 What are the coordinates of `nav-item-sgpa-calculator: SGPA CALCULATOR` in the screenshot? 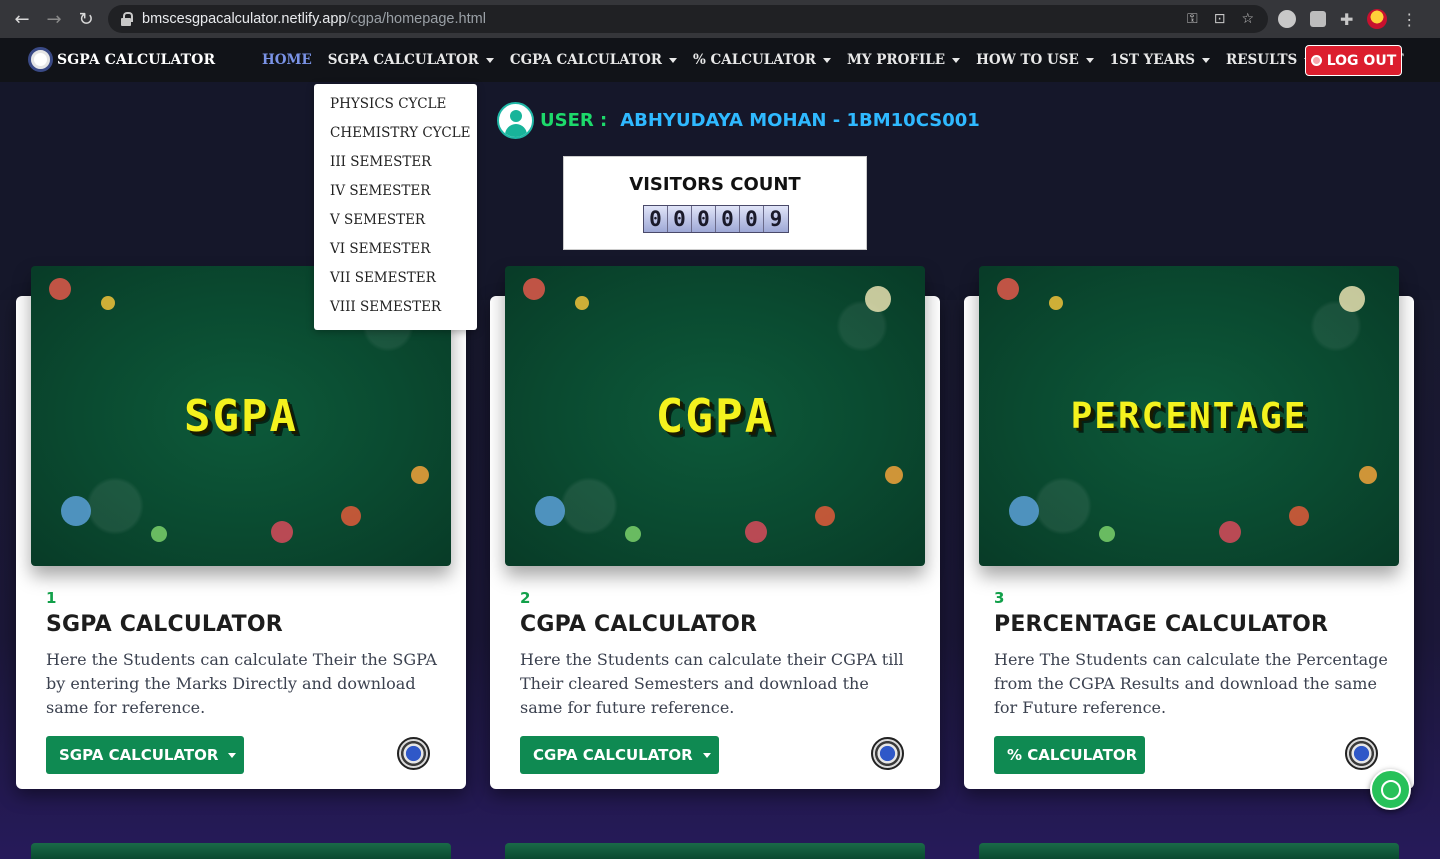 It's located at (411, 60).